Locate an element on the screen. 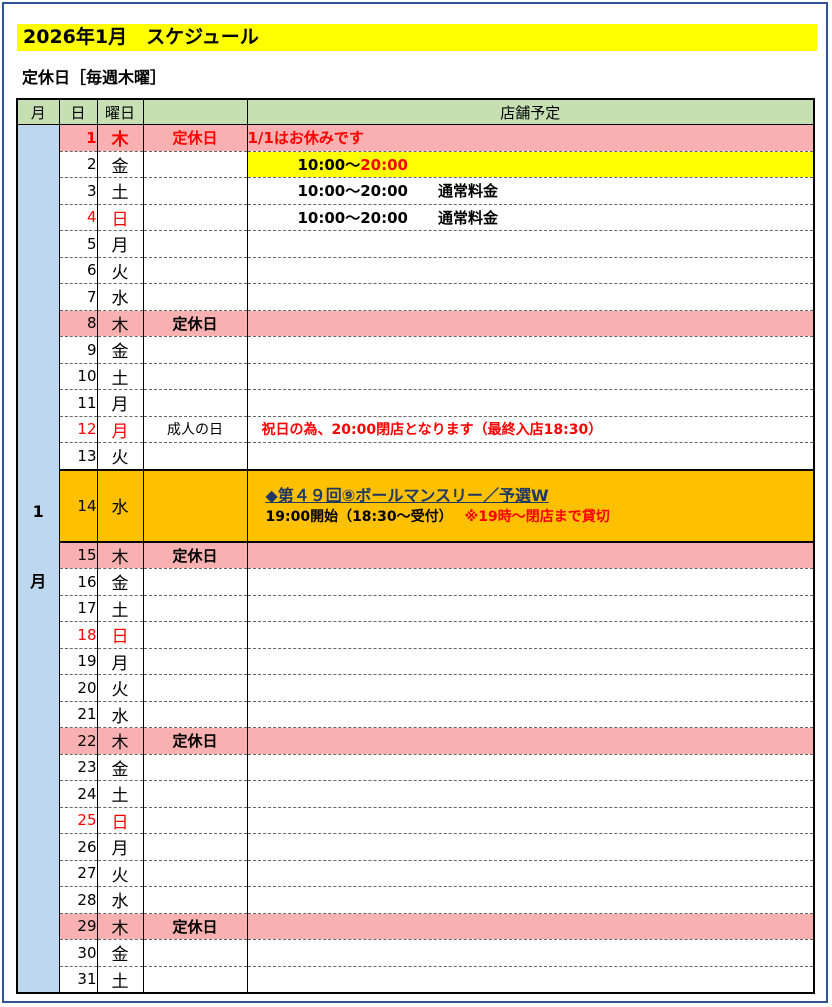 Image resolution: width=832 pixels, height=1007 pixels. month-label-char: 月 is located at coordinates (38, 581).